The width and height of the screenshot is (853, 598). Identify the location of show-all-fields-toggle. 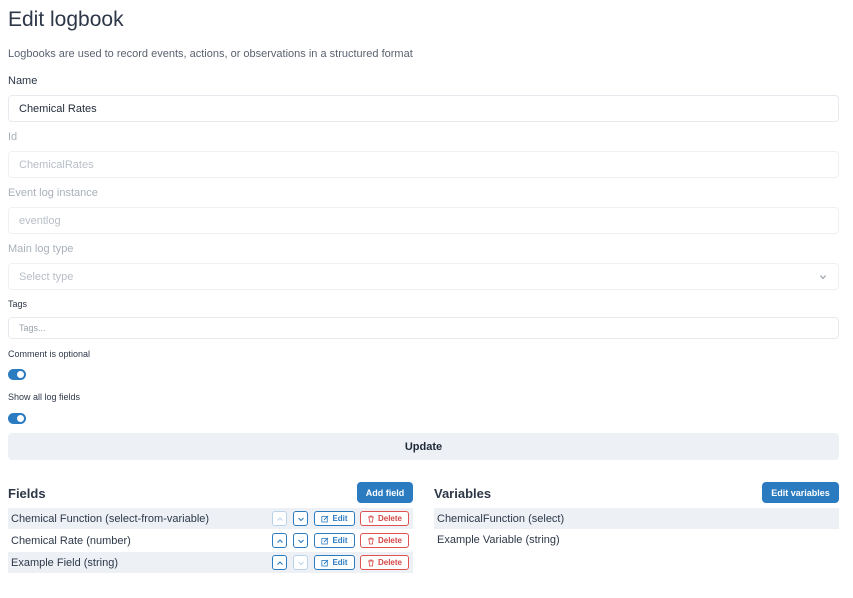
(17, 418).